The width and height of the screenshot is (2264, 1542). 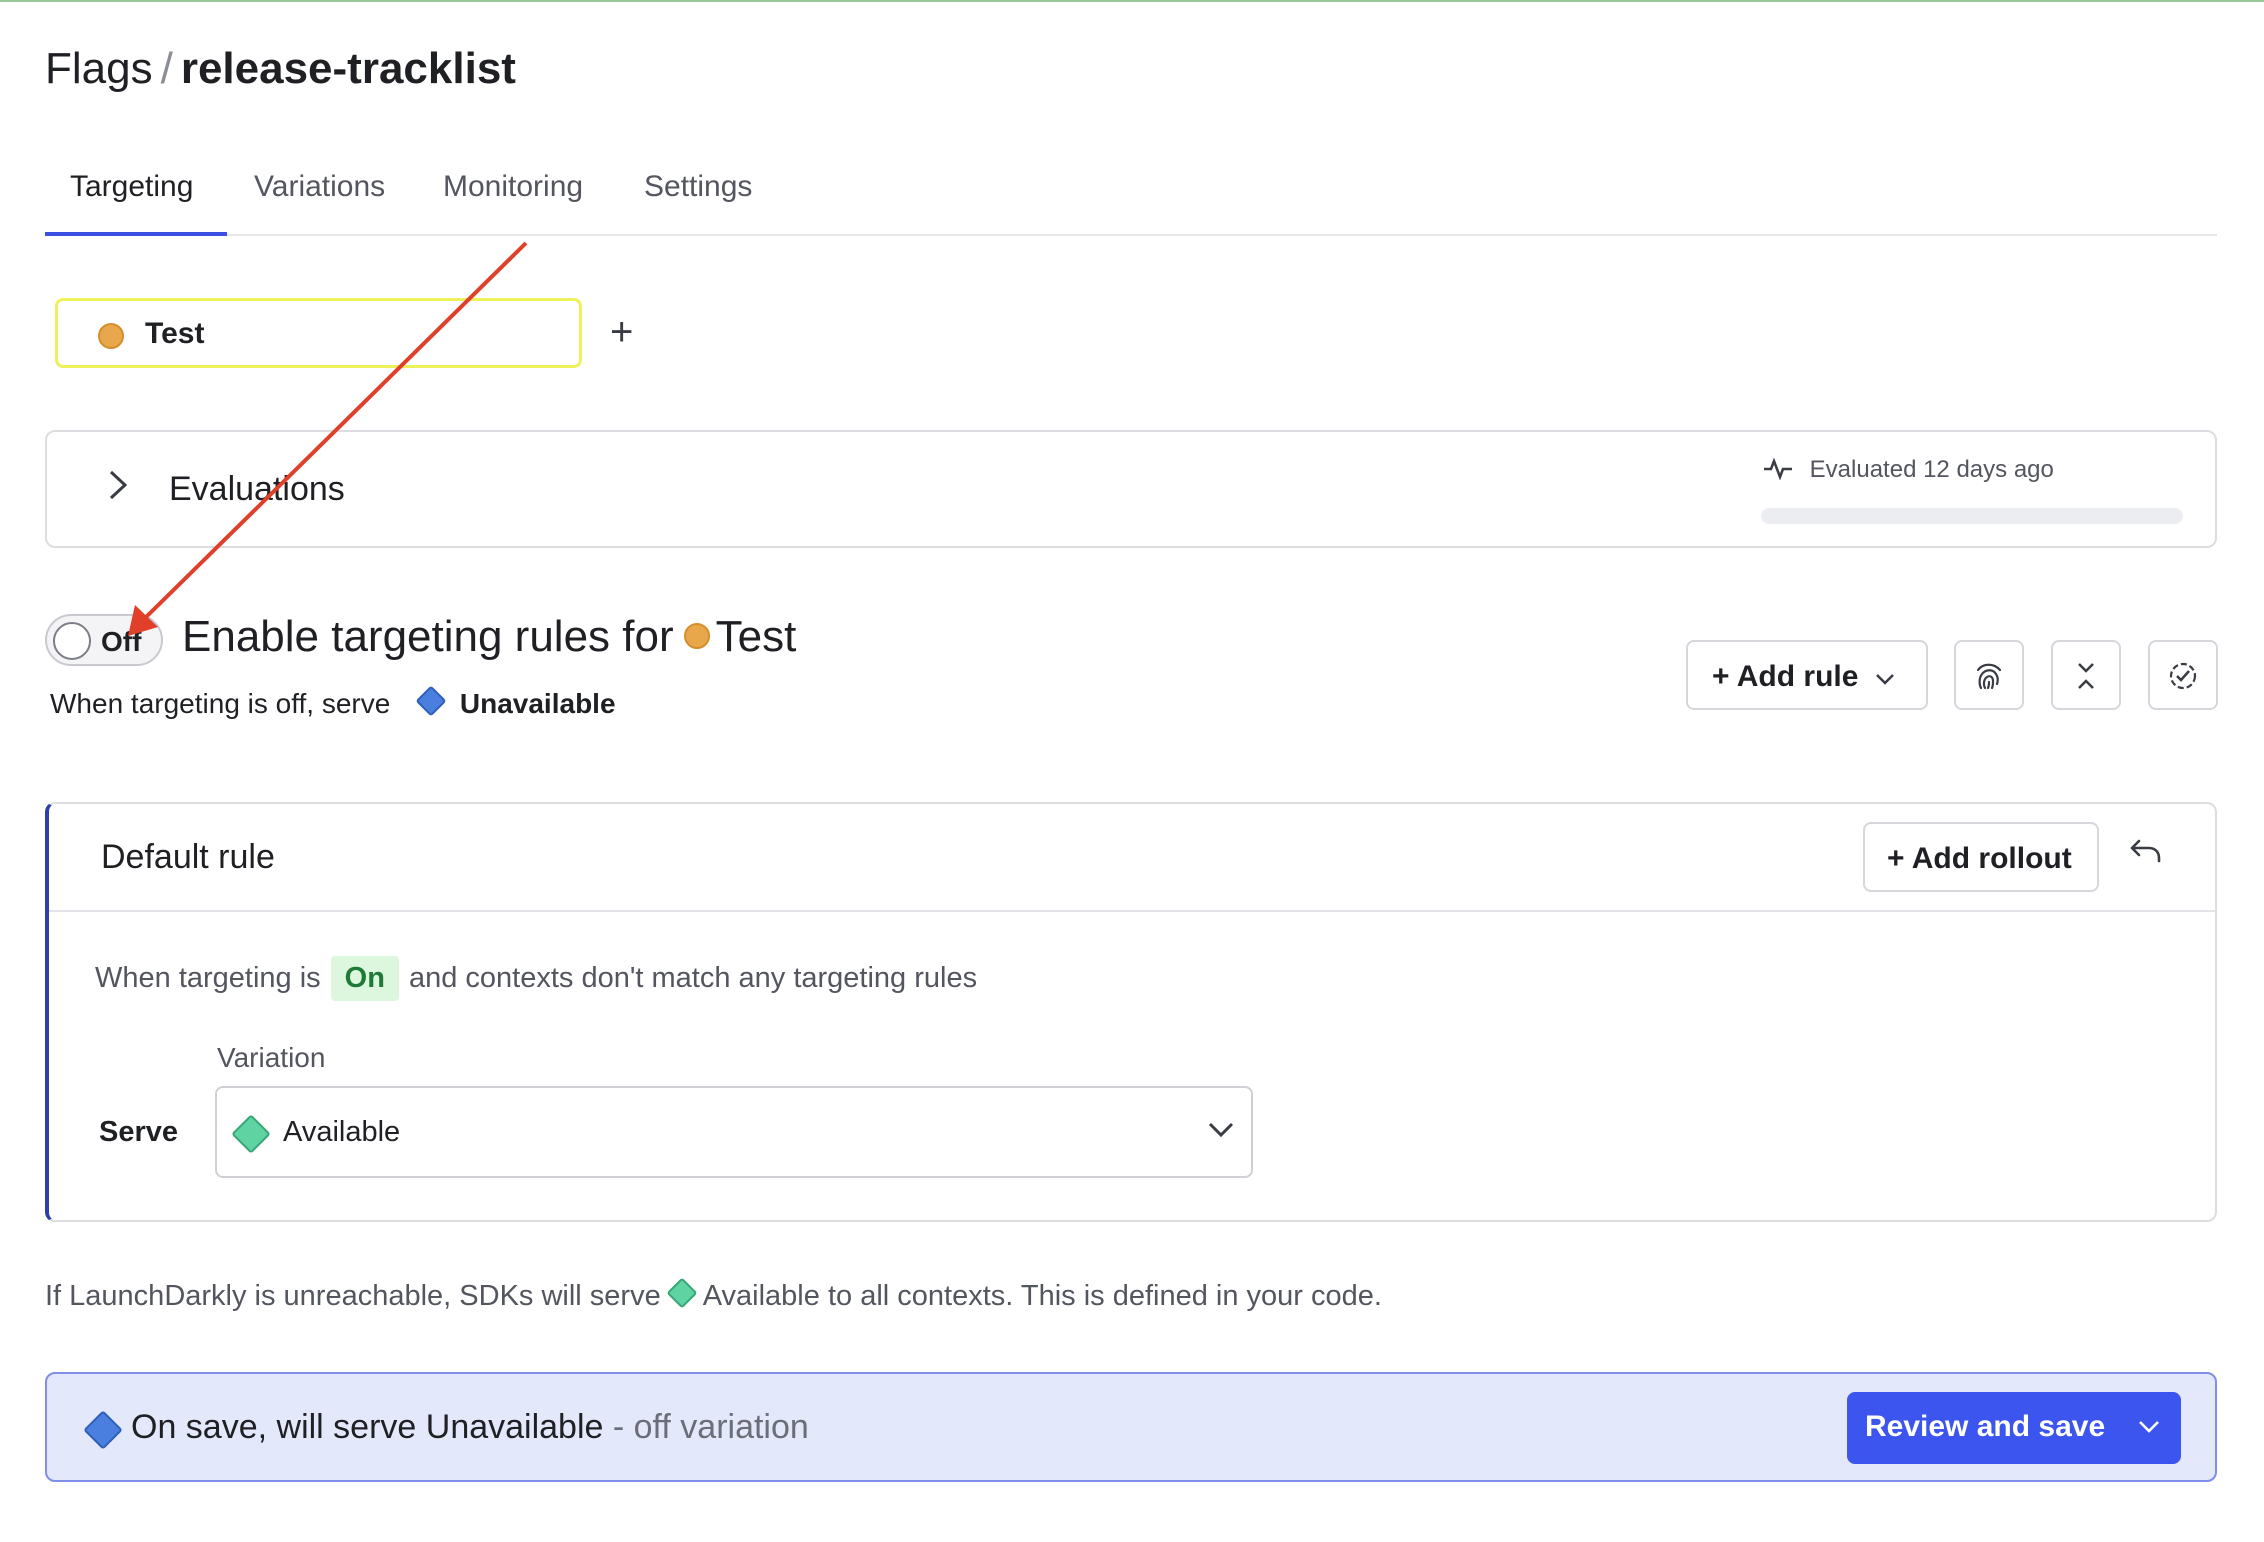 What do you see at coordinates (2086, 675) in the screenshot?
I see `collapse-icon` at bounding box center [2086, 675].